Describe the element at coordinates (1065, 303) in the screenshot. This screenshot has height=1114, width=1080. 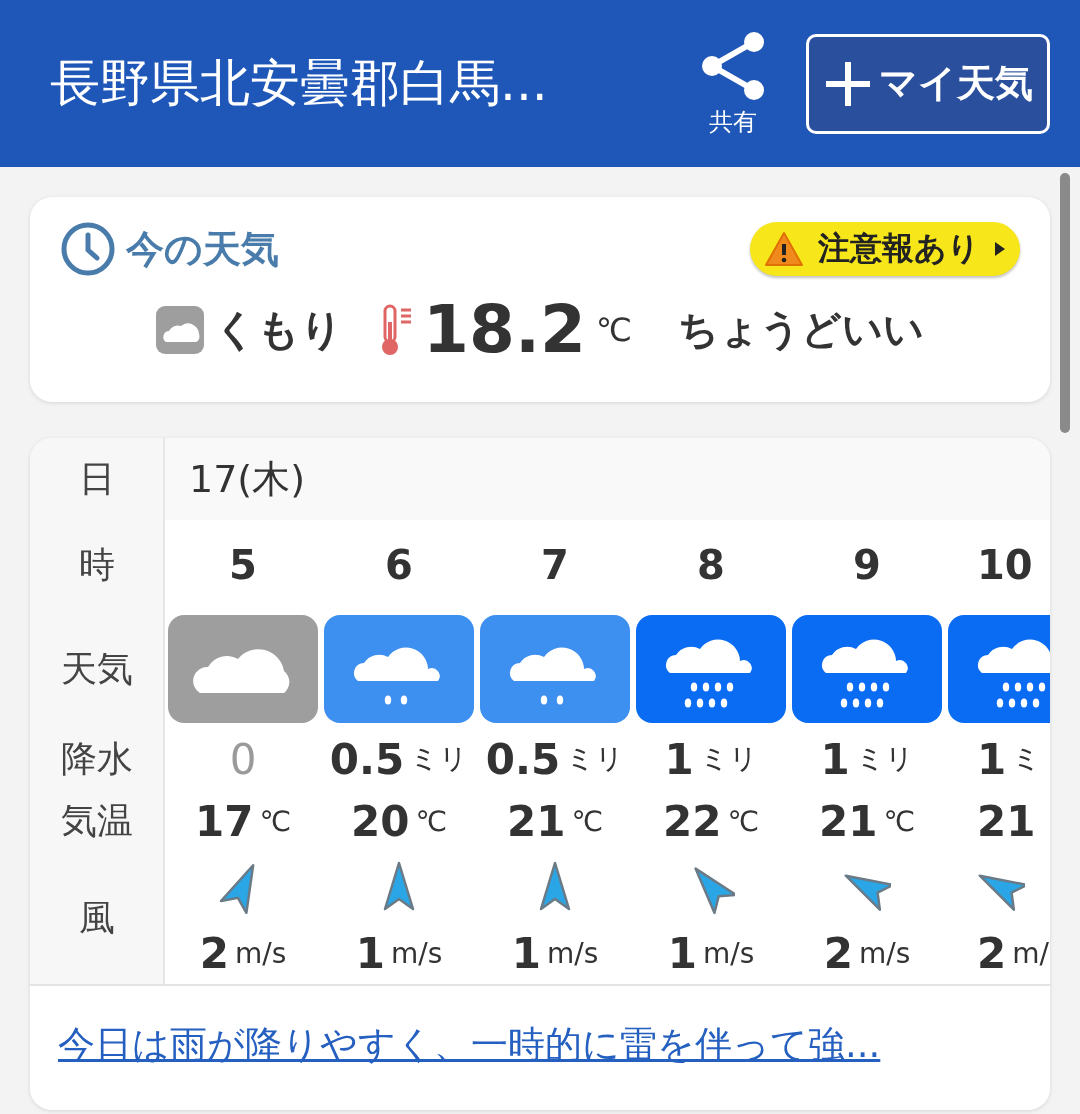
I see `scrollbar-thumb` at that location.